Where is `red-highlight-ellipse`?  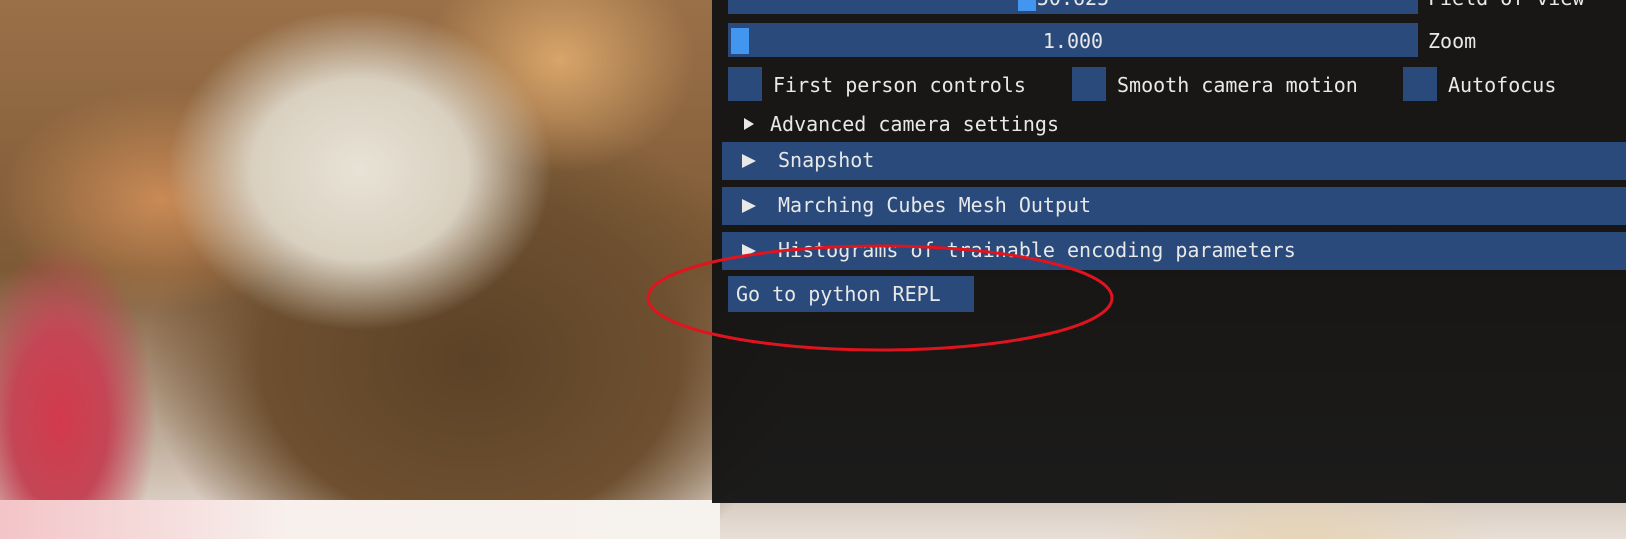 red-highlight-ellipse is located at coordinates (880, 298).